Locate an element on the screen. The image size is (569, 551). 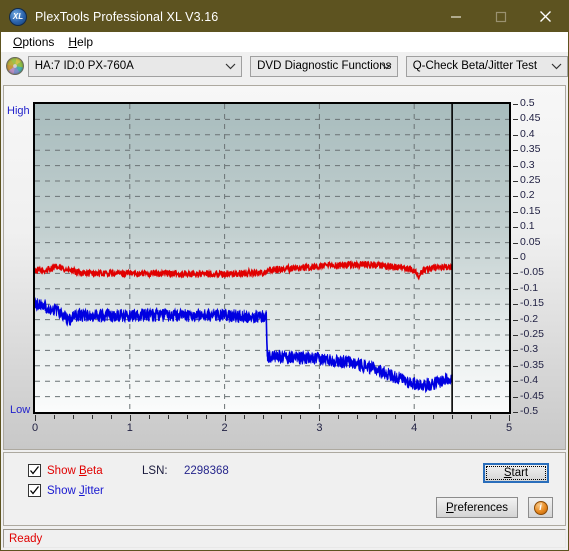
test-select: Q-Check Beta/Jitter Test is located at coordinates (486, 66).